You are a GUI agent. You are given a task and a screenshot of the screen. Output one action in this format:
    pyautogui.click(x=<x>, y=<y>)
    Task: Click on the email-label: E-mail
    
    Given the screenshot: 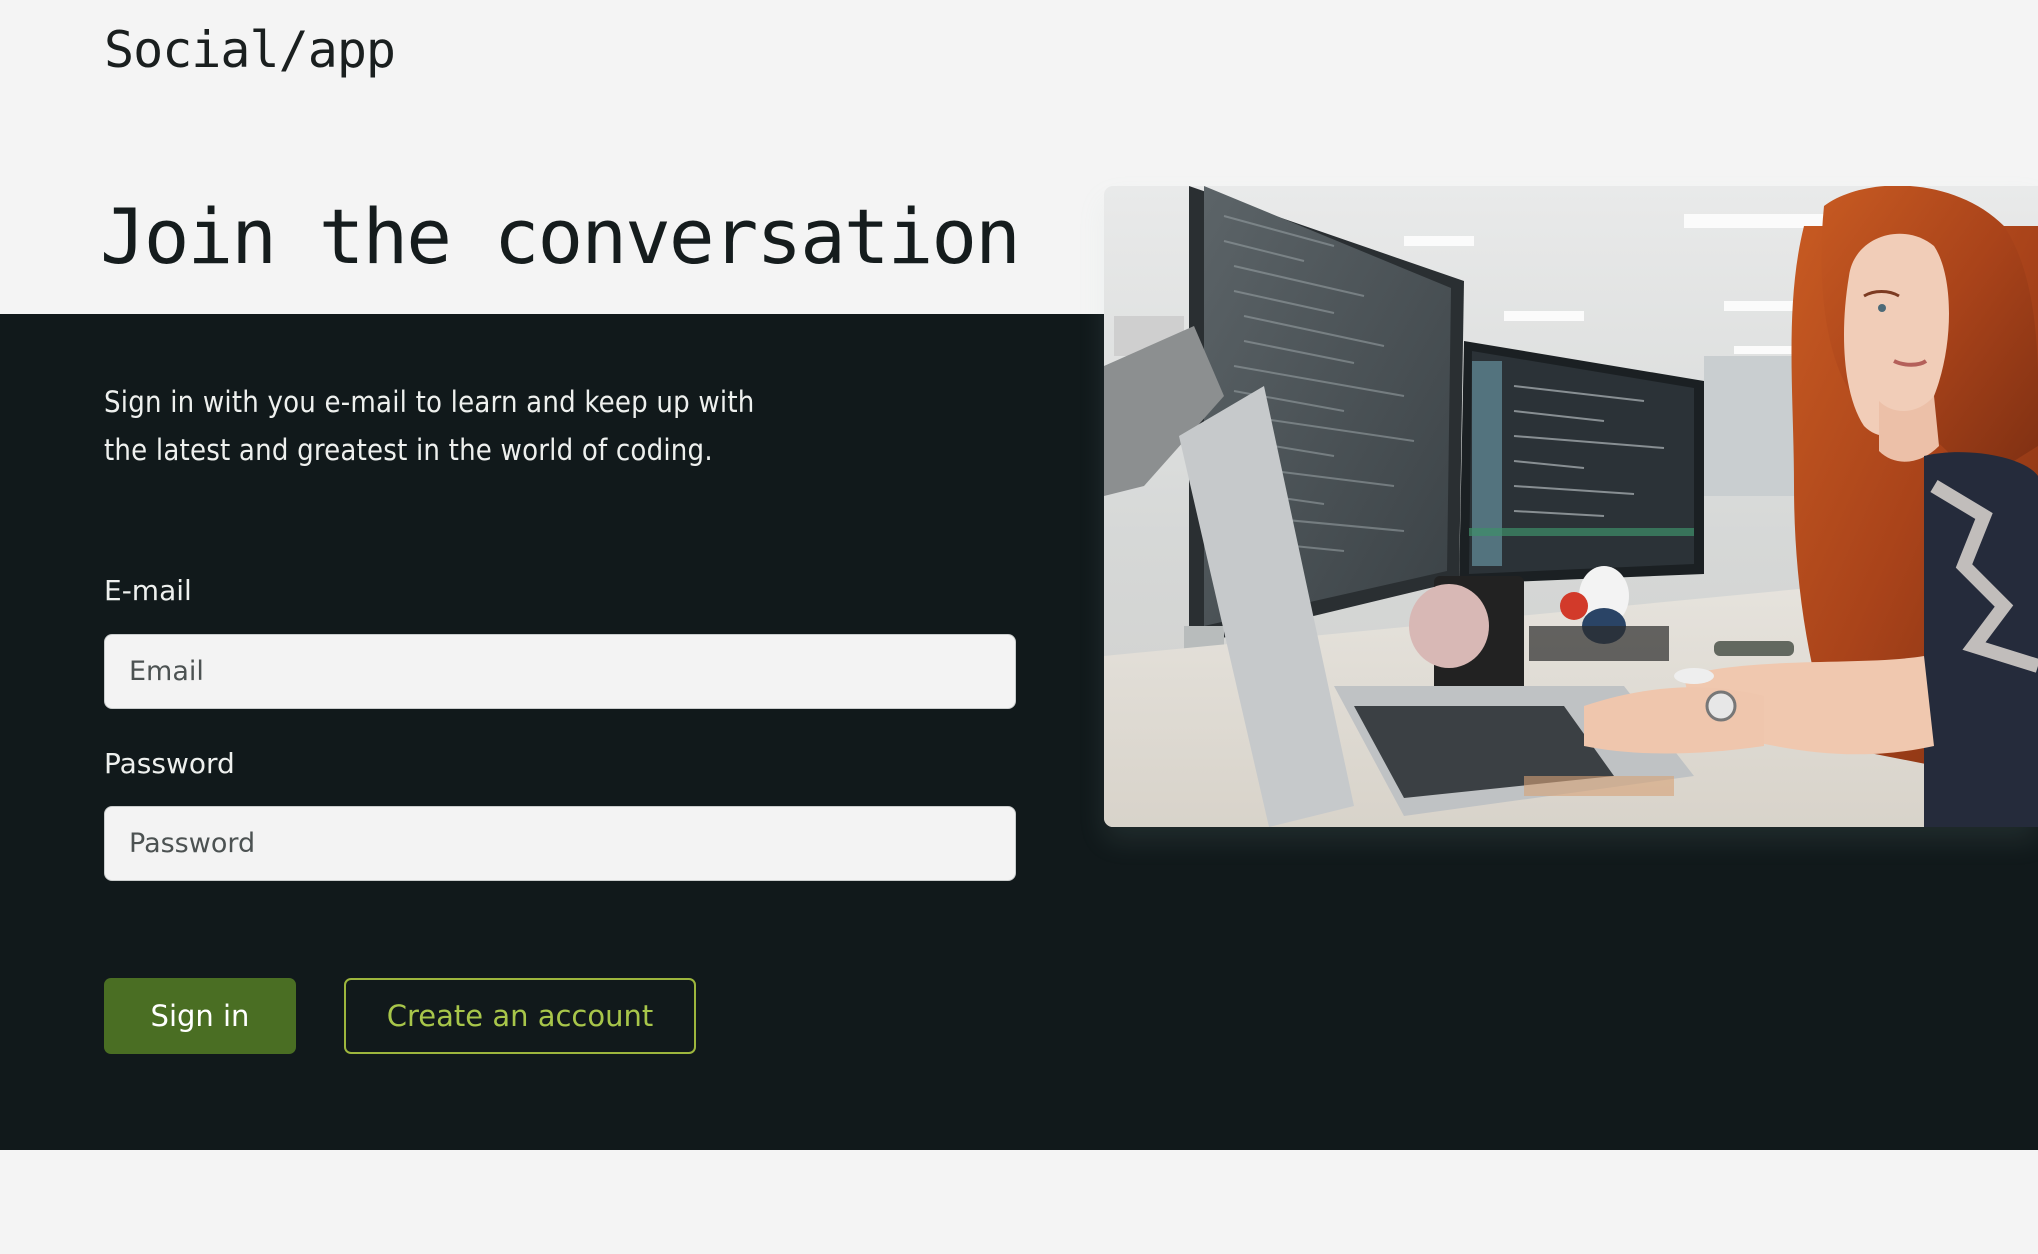 What is the action you would take?
    pyautogui.click(x=148, y=590)
    